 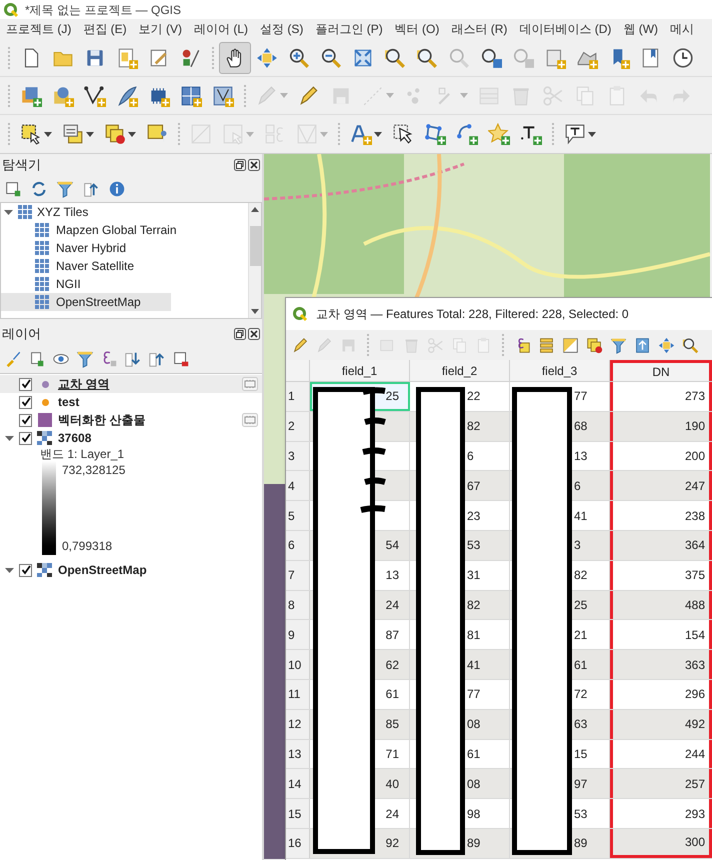 What do you see at coordinates (95, 266) in the screenshot?
I see `tree-label: Naver Satellite` at bounding box center [95, 266].